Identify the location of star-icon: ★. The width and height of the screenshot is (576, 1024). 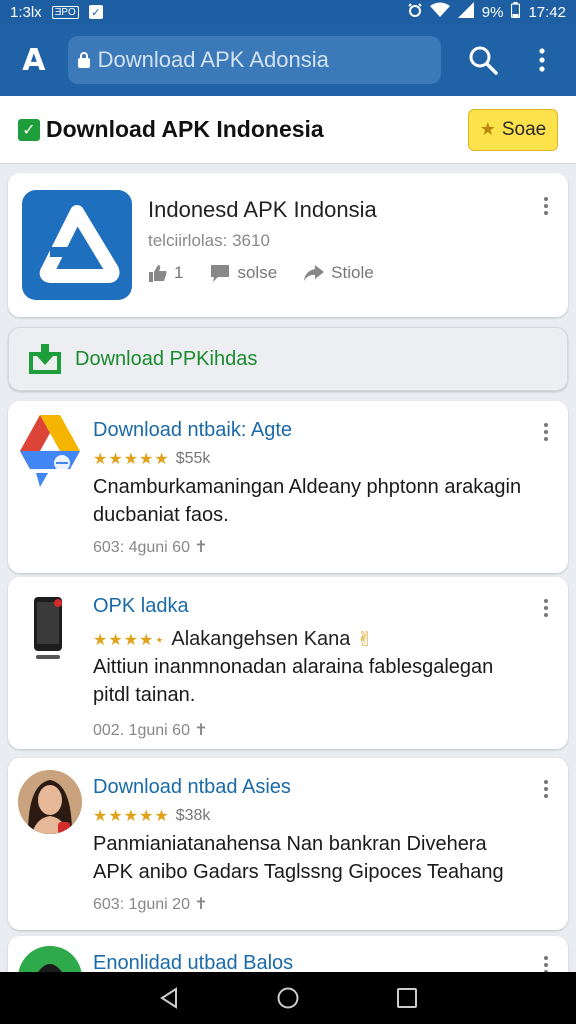
(487, 129).